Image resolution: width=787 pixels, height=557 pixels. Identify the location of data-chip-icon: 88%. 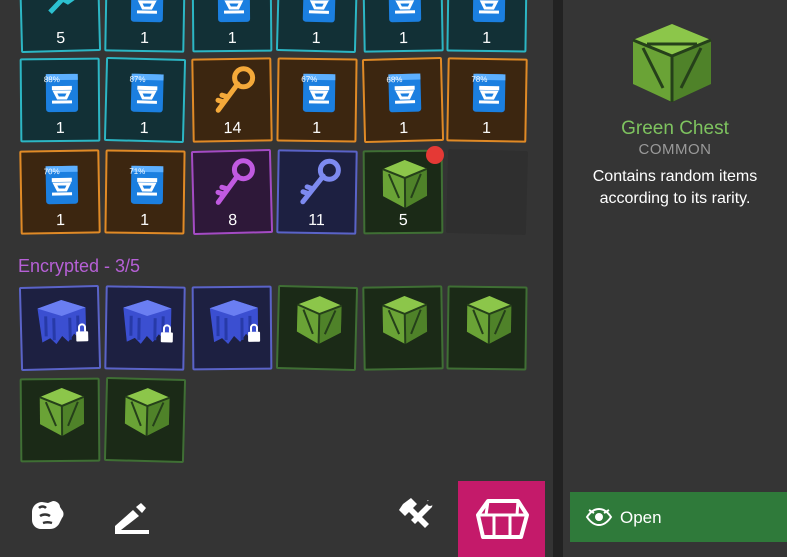
(60, 92).